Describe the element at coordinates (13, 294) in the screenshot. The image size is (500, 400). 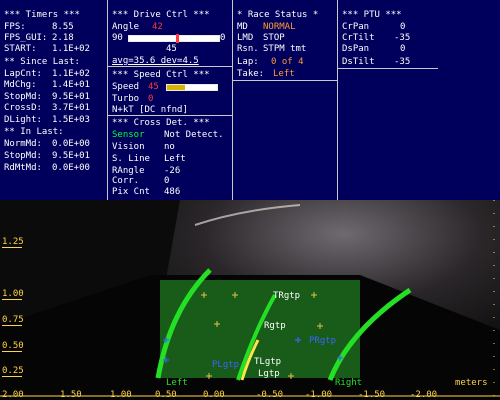
I see `y-tick-1-00: 1.00` at that location.